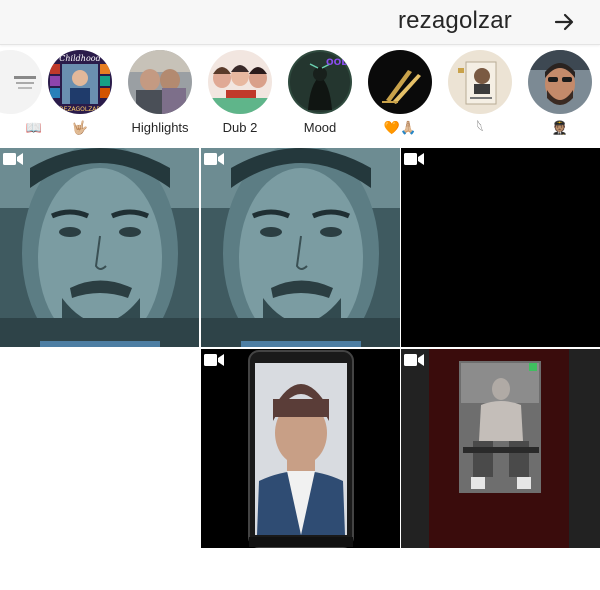 The height and width of the screenshot is (590, 600). Describe the element at coordinates (337, 63) in the screenshot. I see `svg-text: OOD` at that location.